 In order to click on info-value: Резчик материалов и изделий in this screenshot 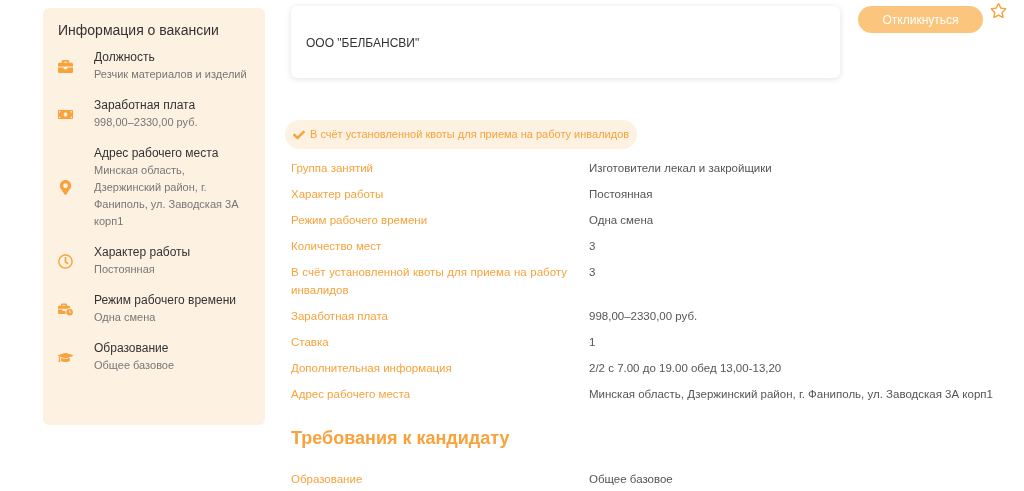, I will do `click(171, 74)`.